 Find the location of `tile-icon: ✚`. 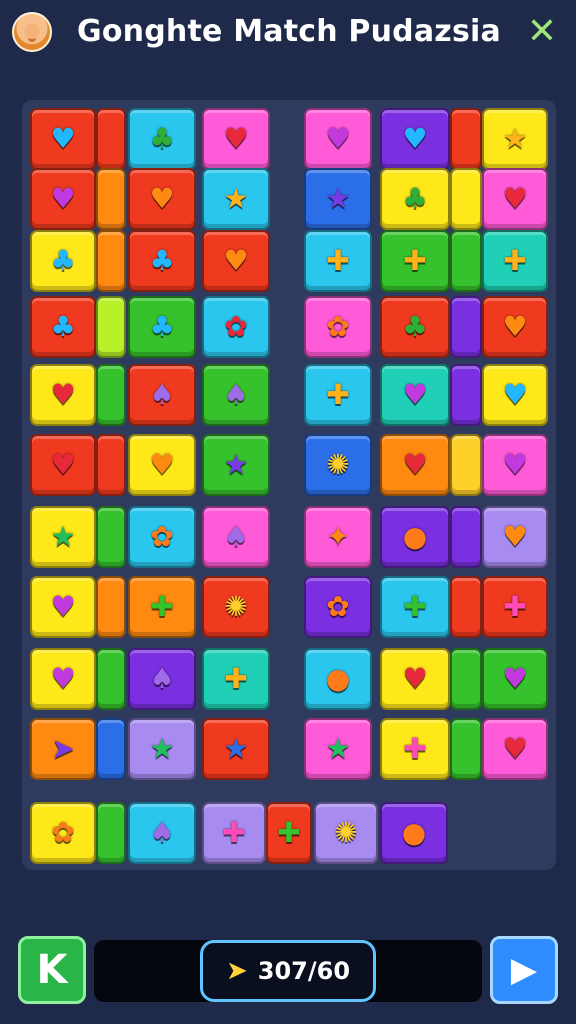

tile-icon: ✚ is located at coordinates (415, 606).